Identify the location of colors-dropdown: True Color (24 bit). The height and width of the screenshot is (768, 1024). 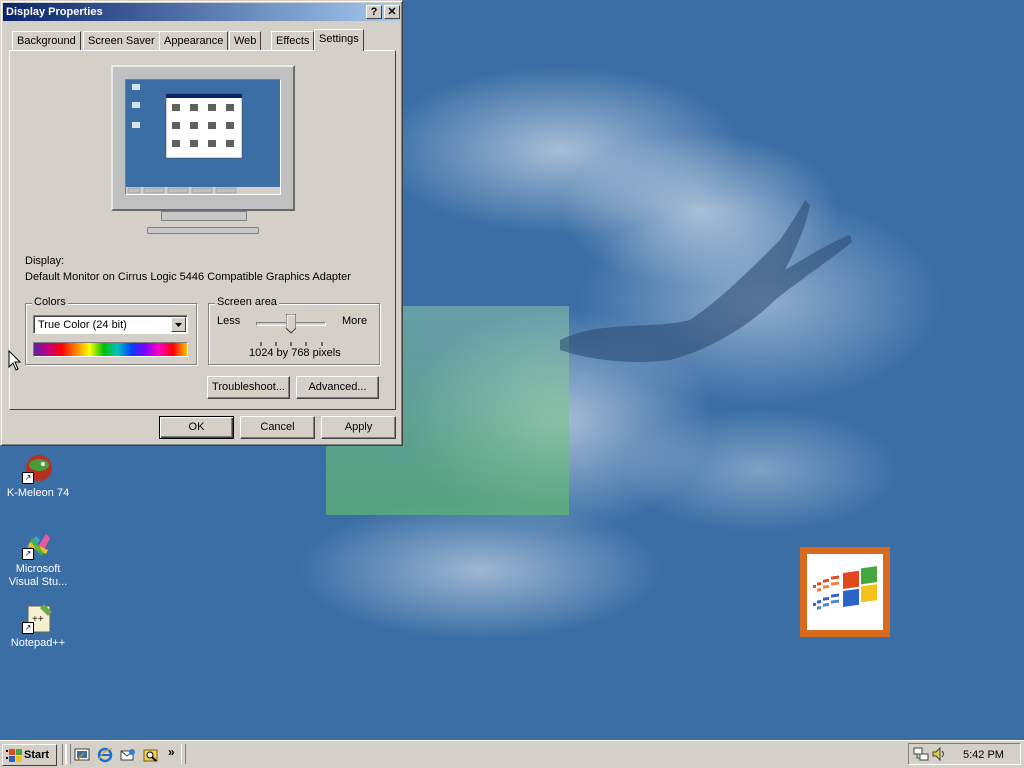
(110, 324).